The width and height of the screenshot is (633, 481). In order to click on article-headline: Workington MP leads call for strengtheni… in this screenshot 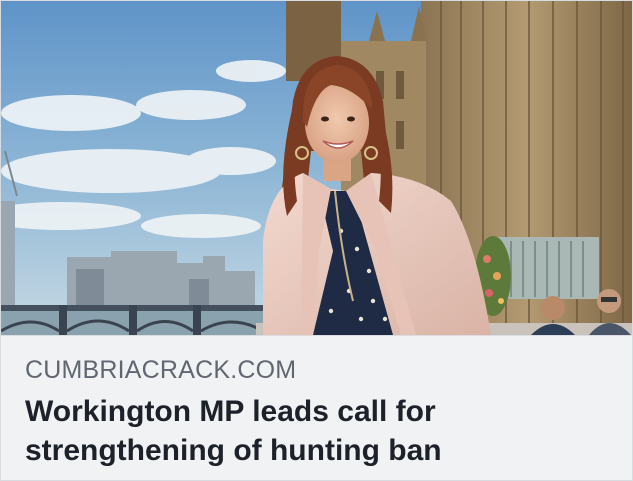, I will do `click(317, 431)`.